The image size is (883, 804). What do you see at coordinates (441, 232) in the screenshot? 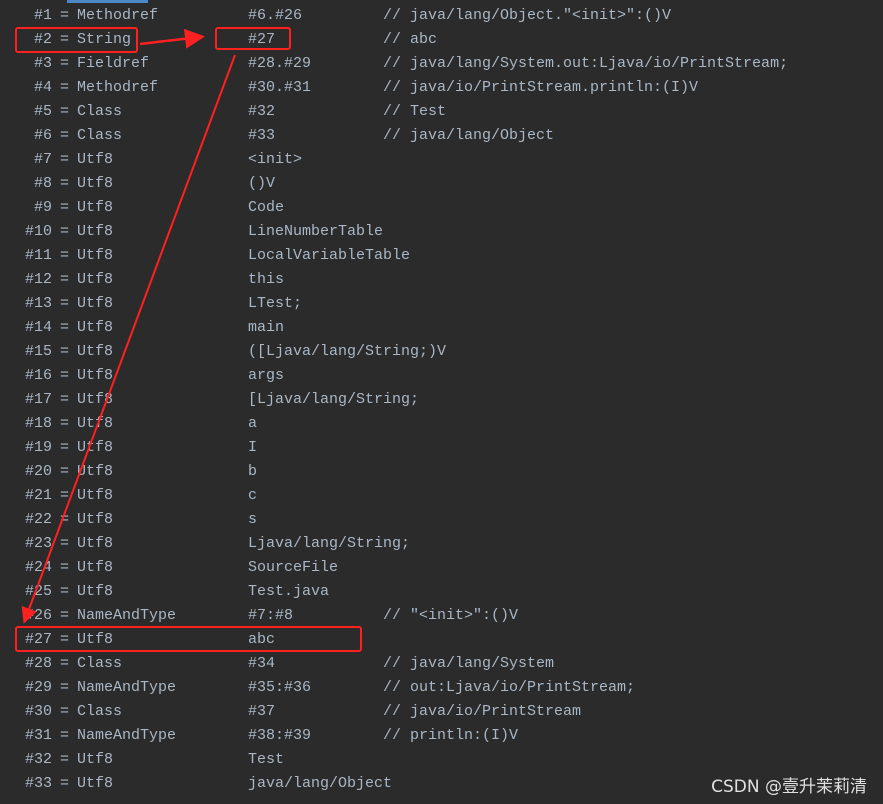
I see `constant-pool-entry: #10 Utf8 LineNumberTable =` at bounding box center [441, 232].